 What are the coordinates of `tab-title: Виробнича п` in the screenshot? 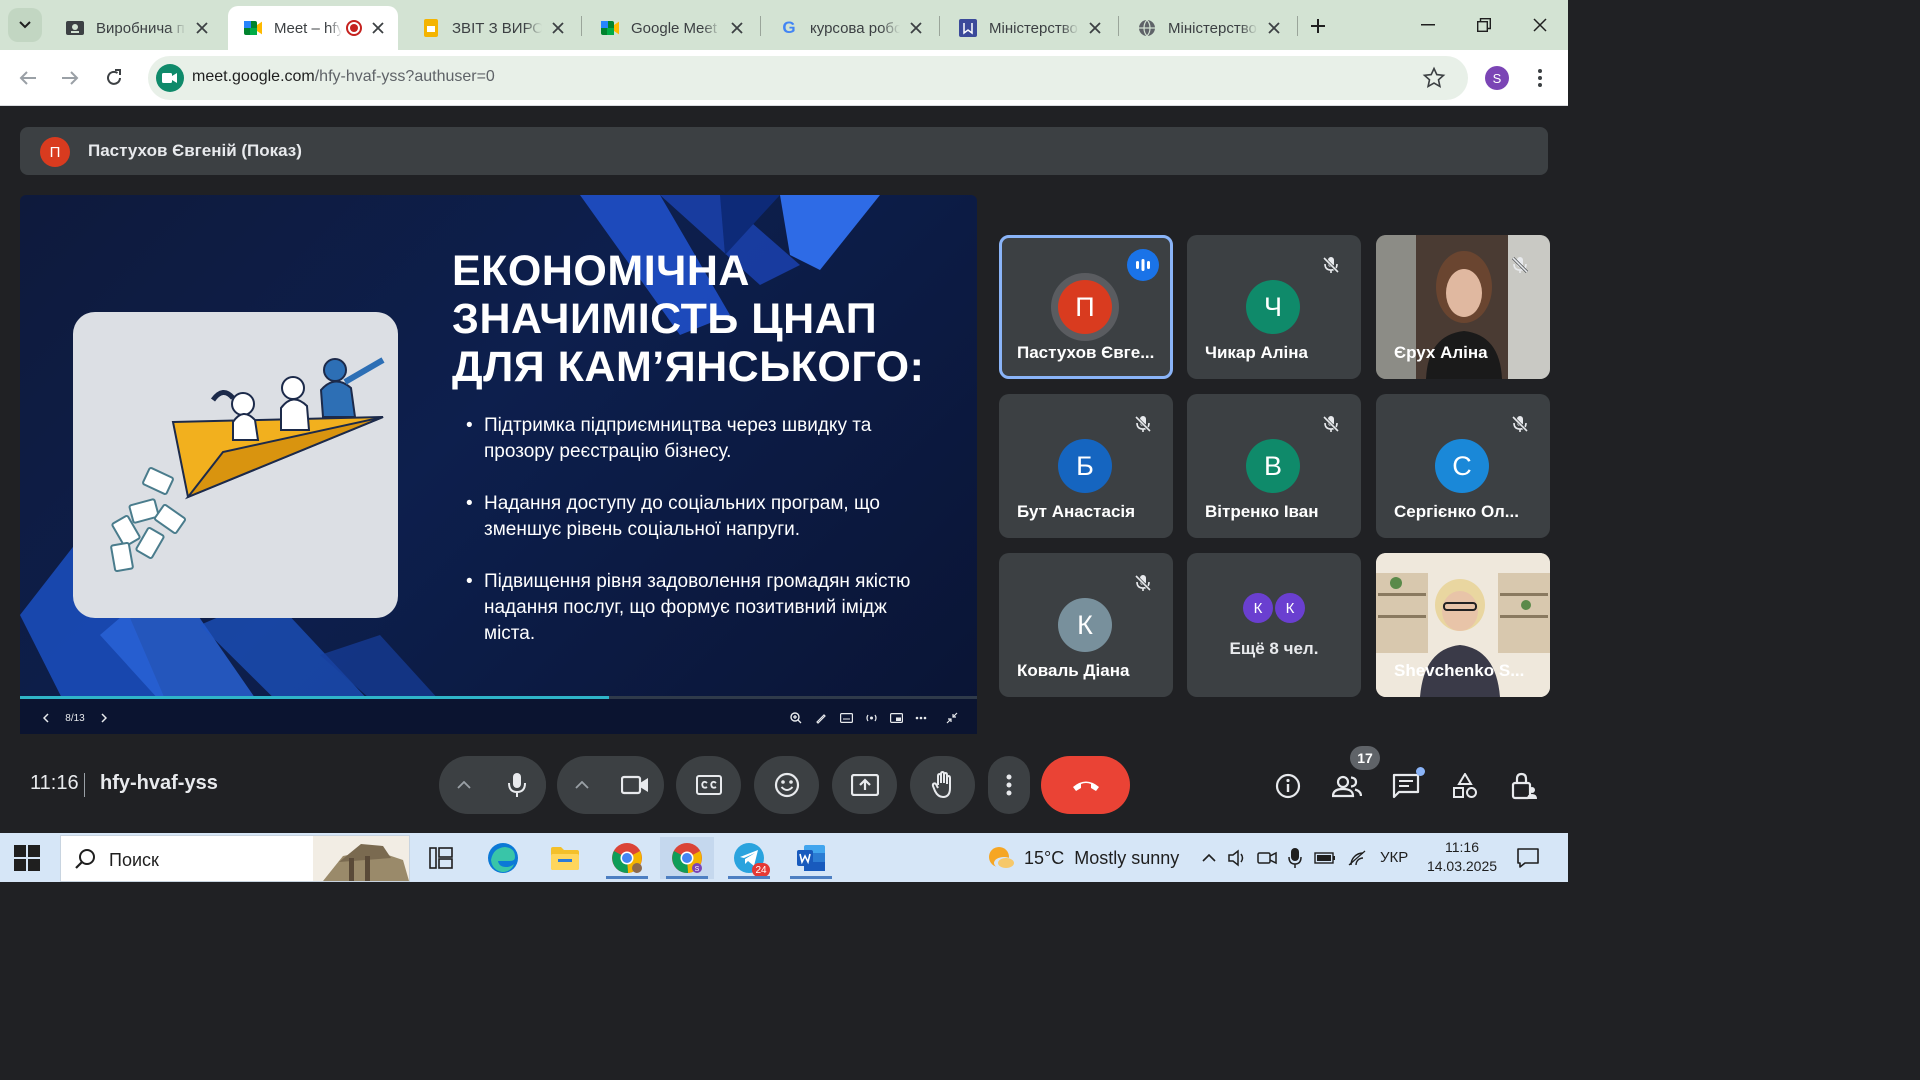 It's located at (140, 28).